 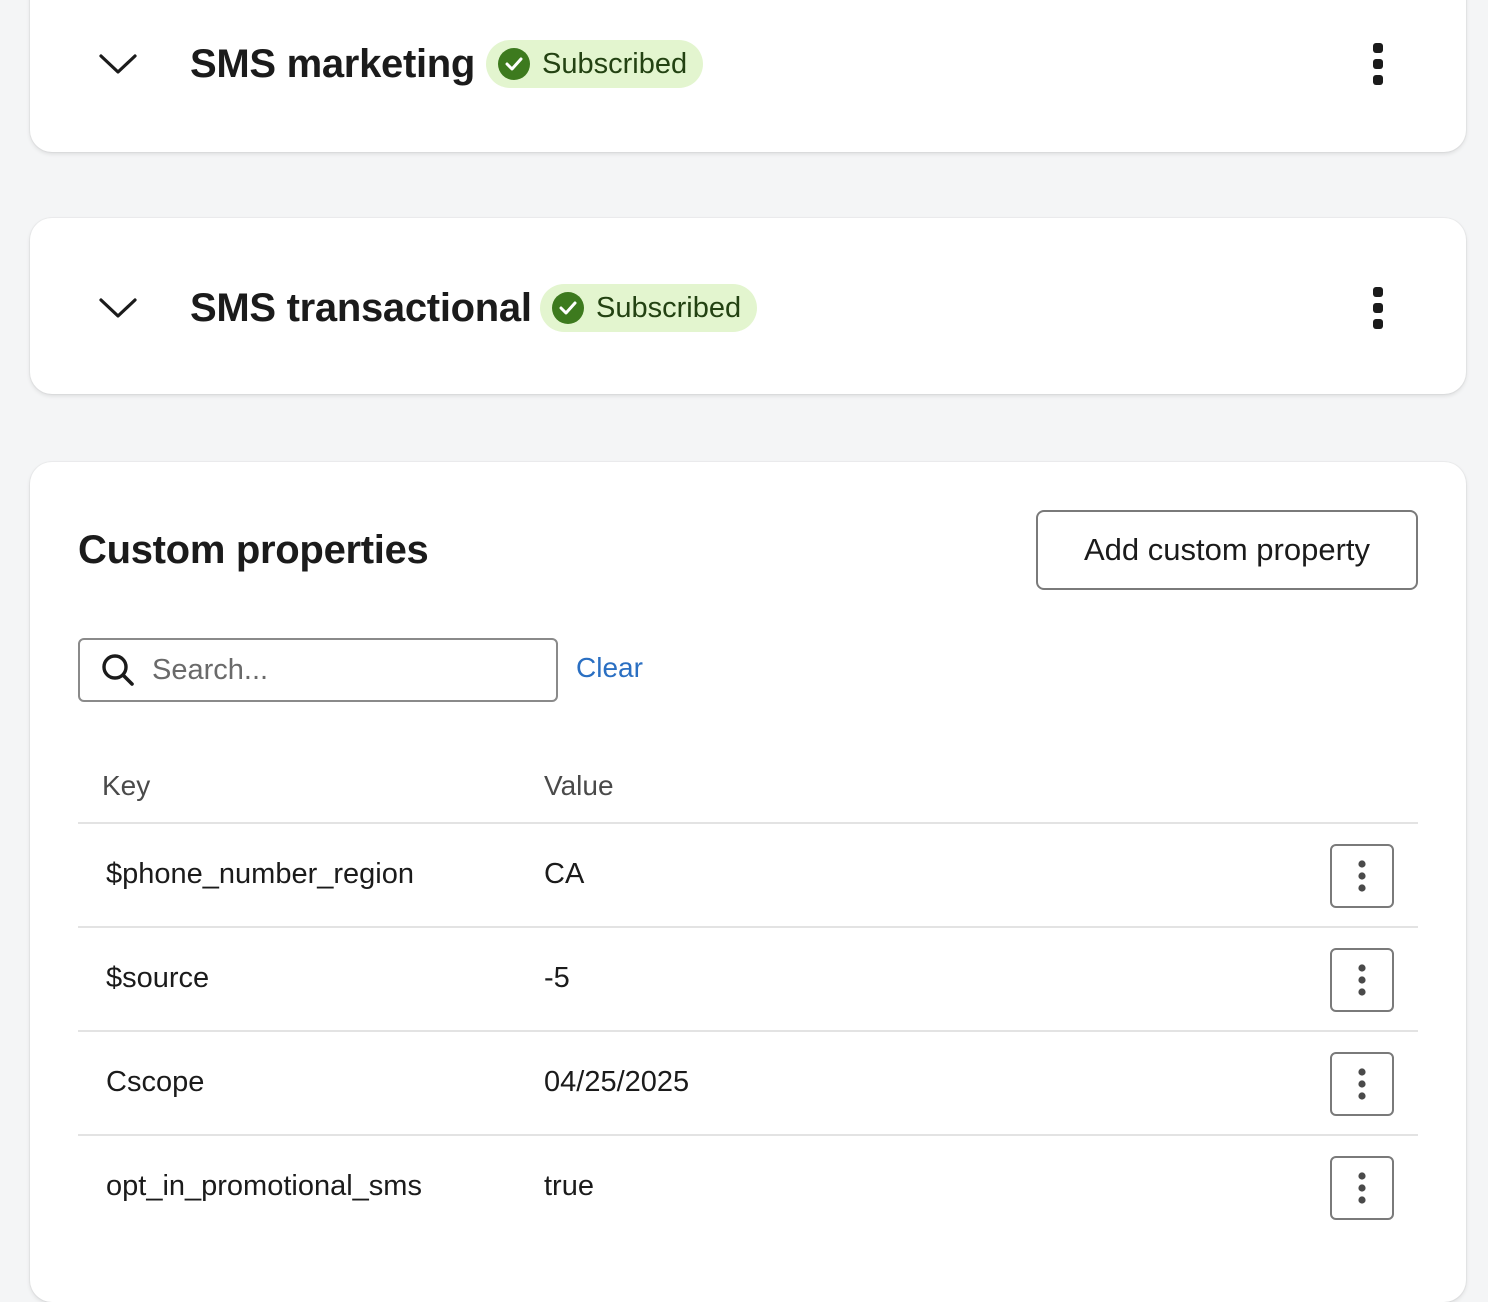 I want to click on clear-link: Clear, so click(x=609, y=668).